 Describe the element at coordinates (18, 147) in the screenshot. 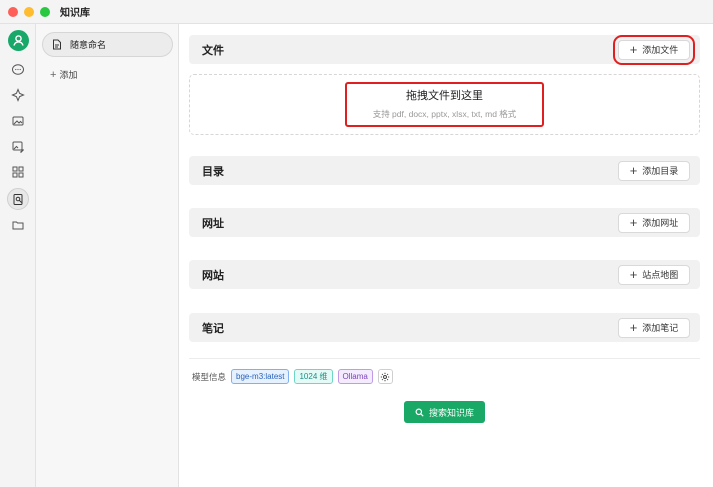

I see `image-edit-icon` at that location.